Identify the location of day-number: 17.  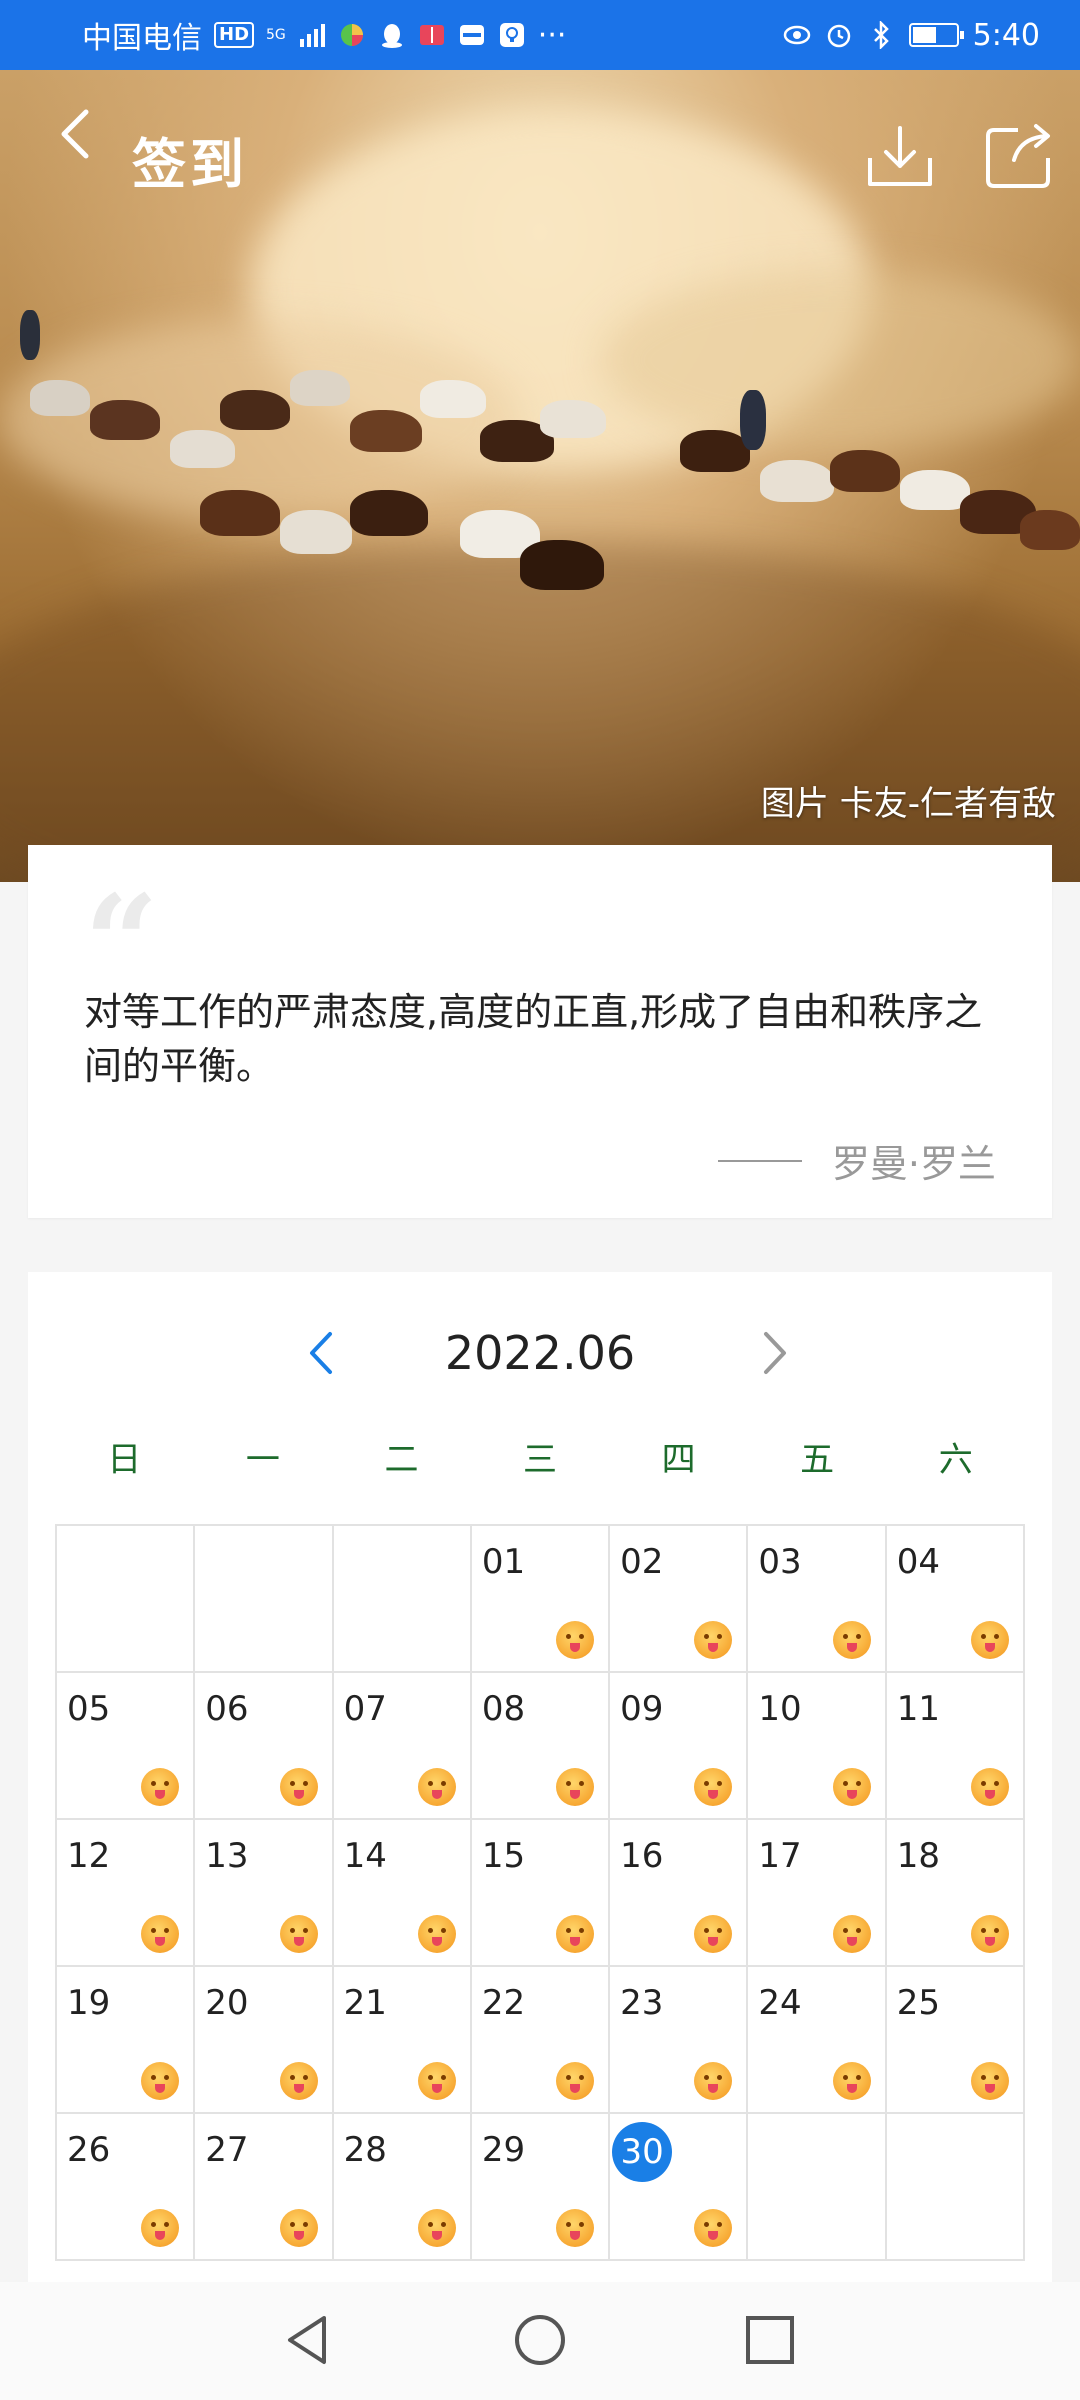
(780, 1856).